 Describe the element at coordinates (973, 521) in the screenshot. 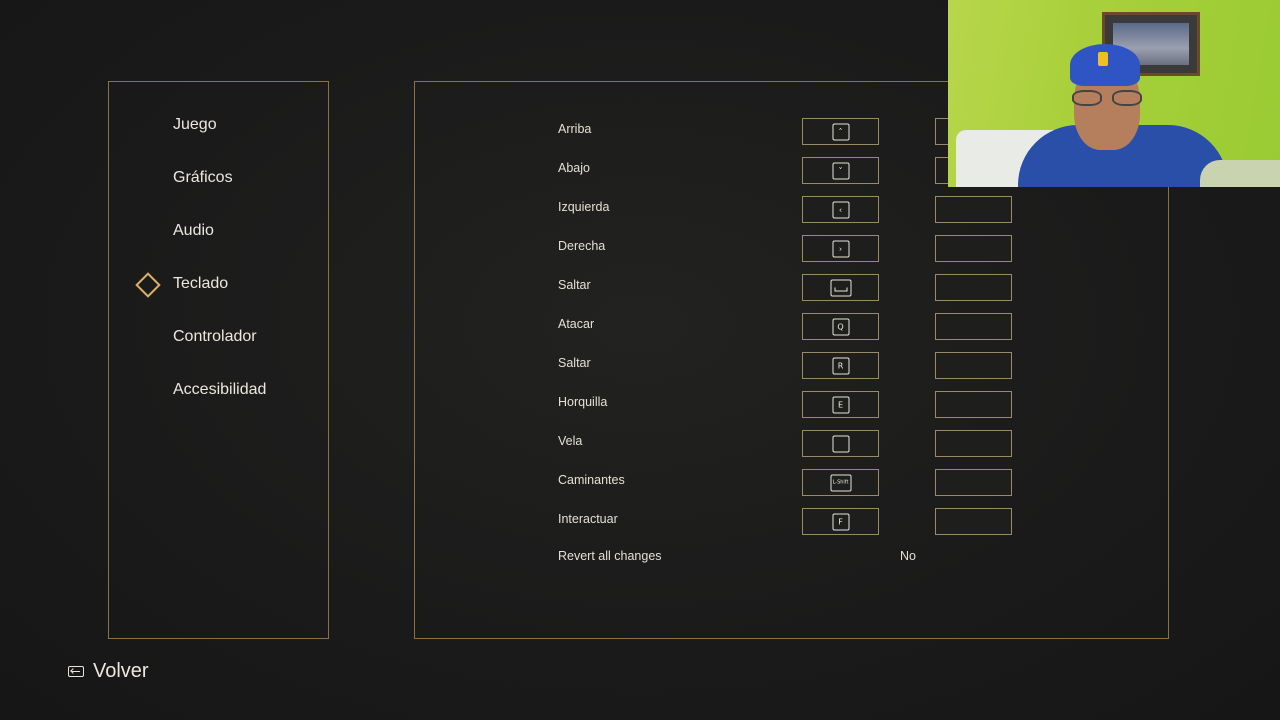

I see `binding-secondary-interactuar` at that location.